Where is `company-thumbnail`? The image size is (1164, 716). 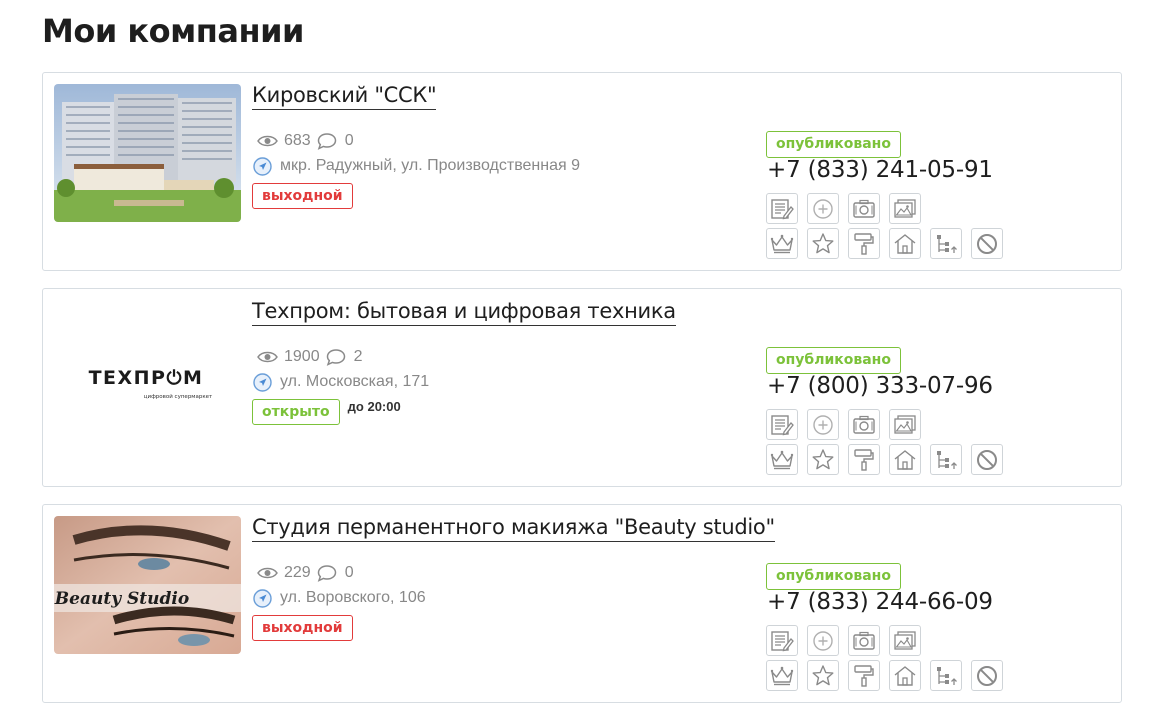 company-thumbnail is located at coordinates (147, 153).